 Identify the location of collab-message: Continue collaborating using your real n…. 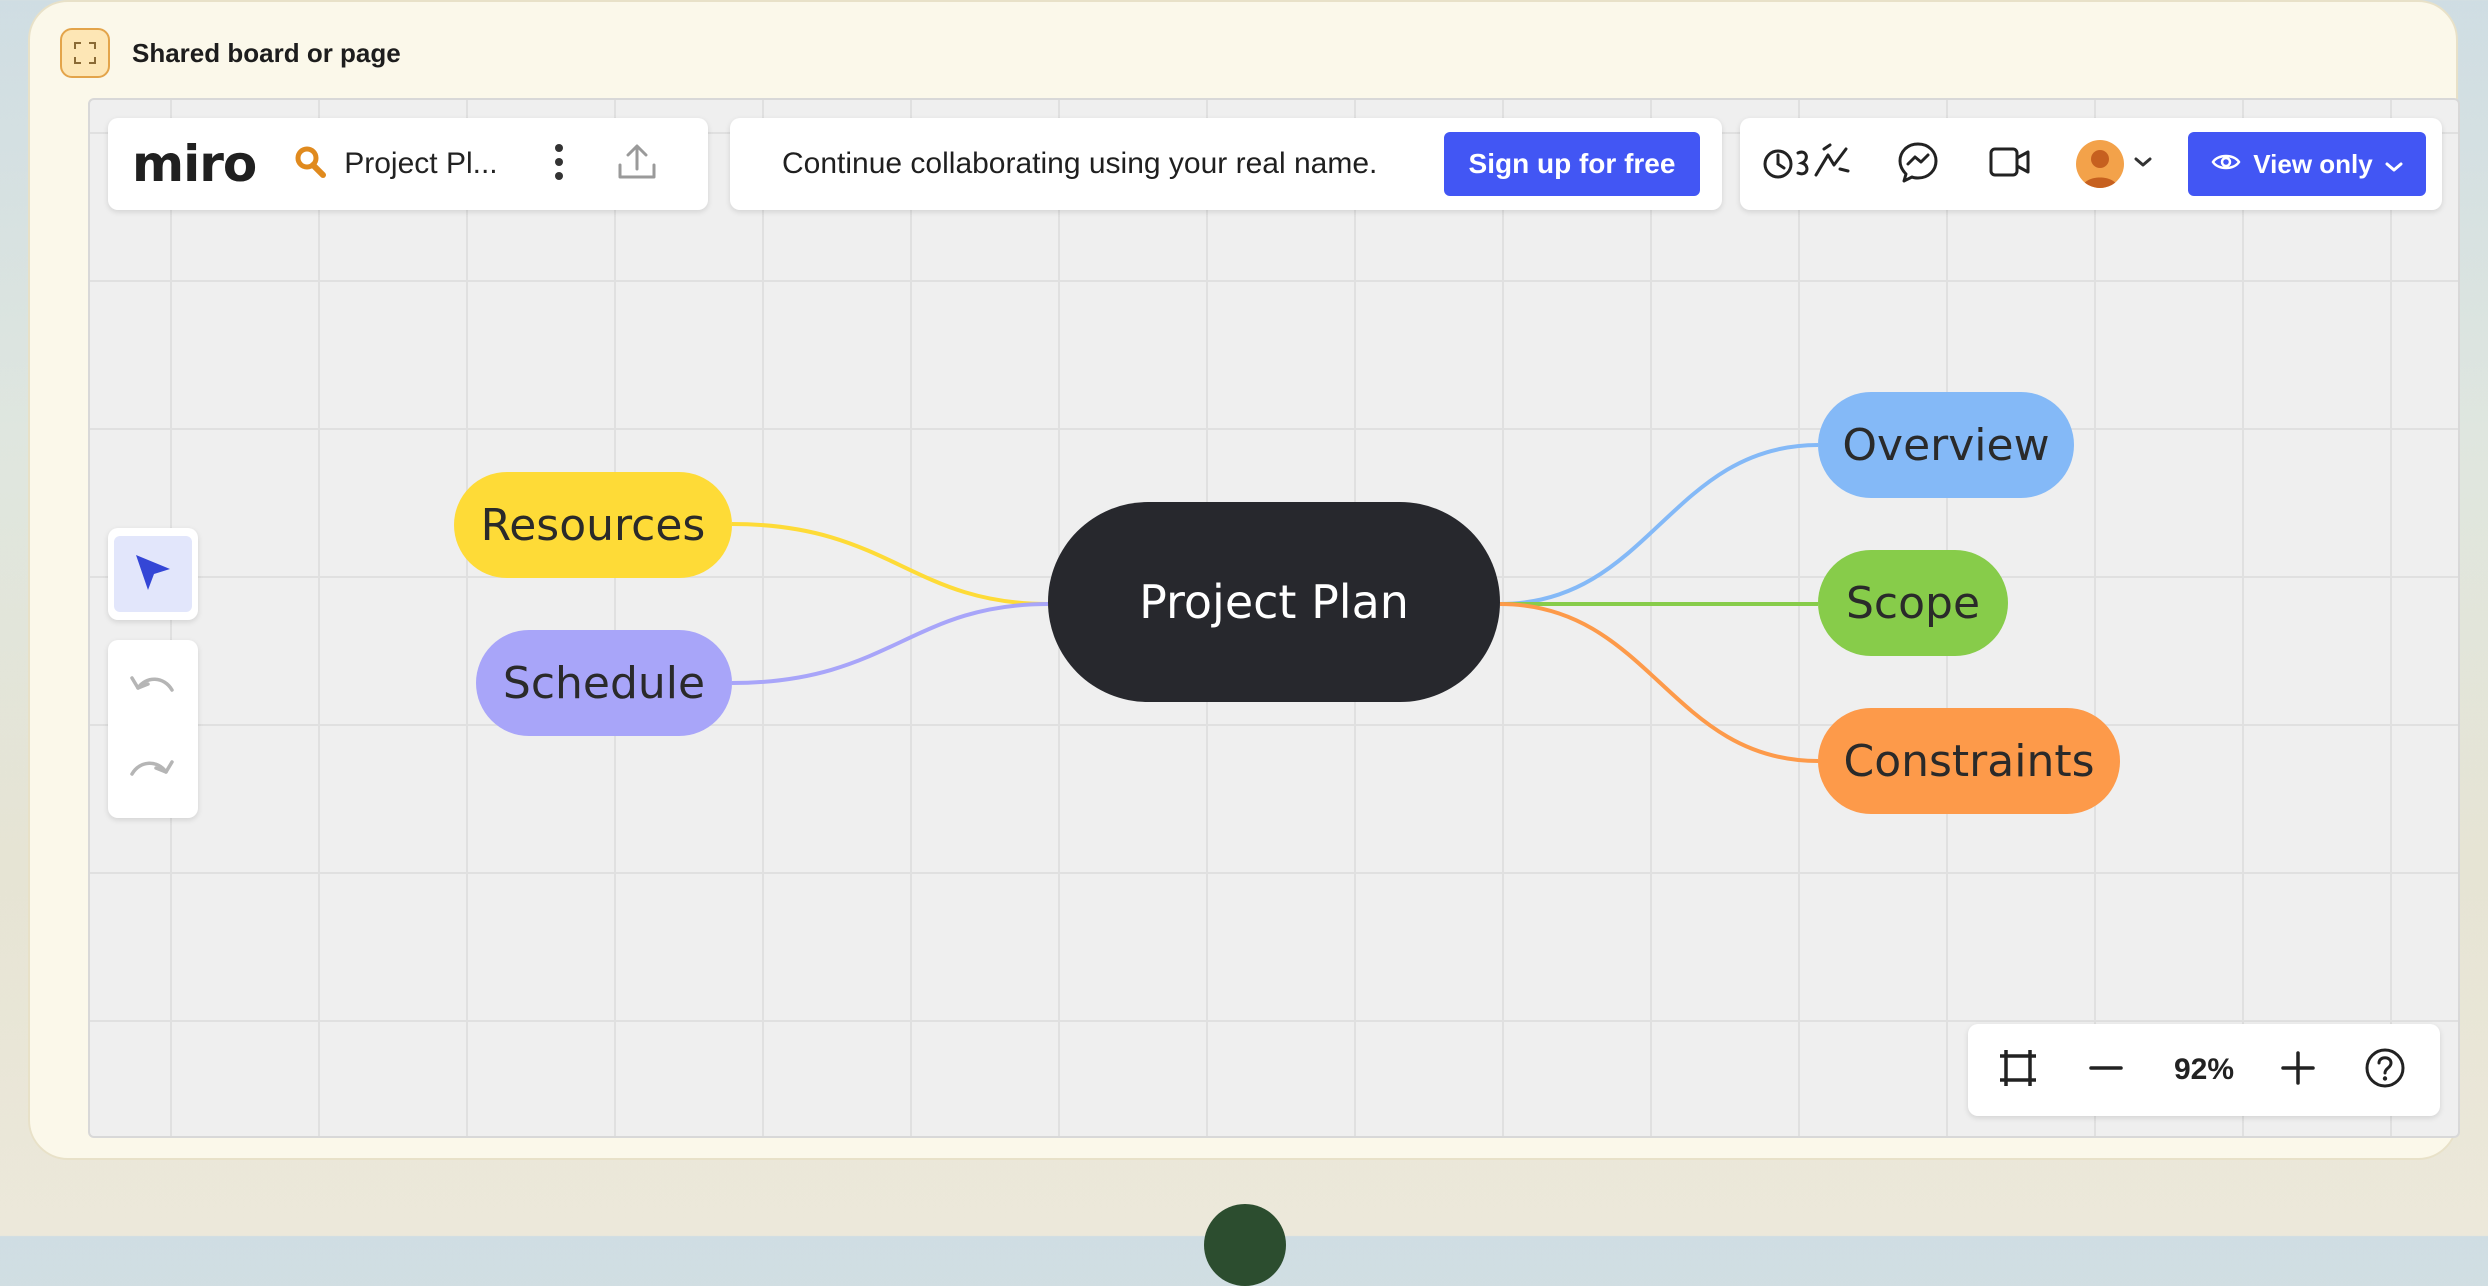
(1080, 163).